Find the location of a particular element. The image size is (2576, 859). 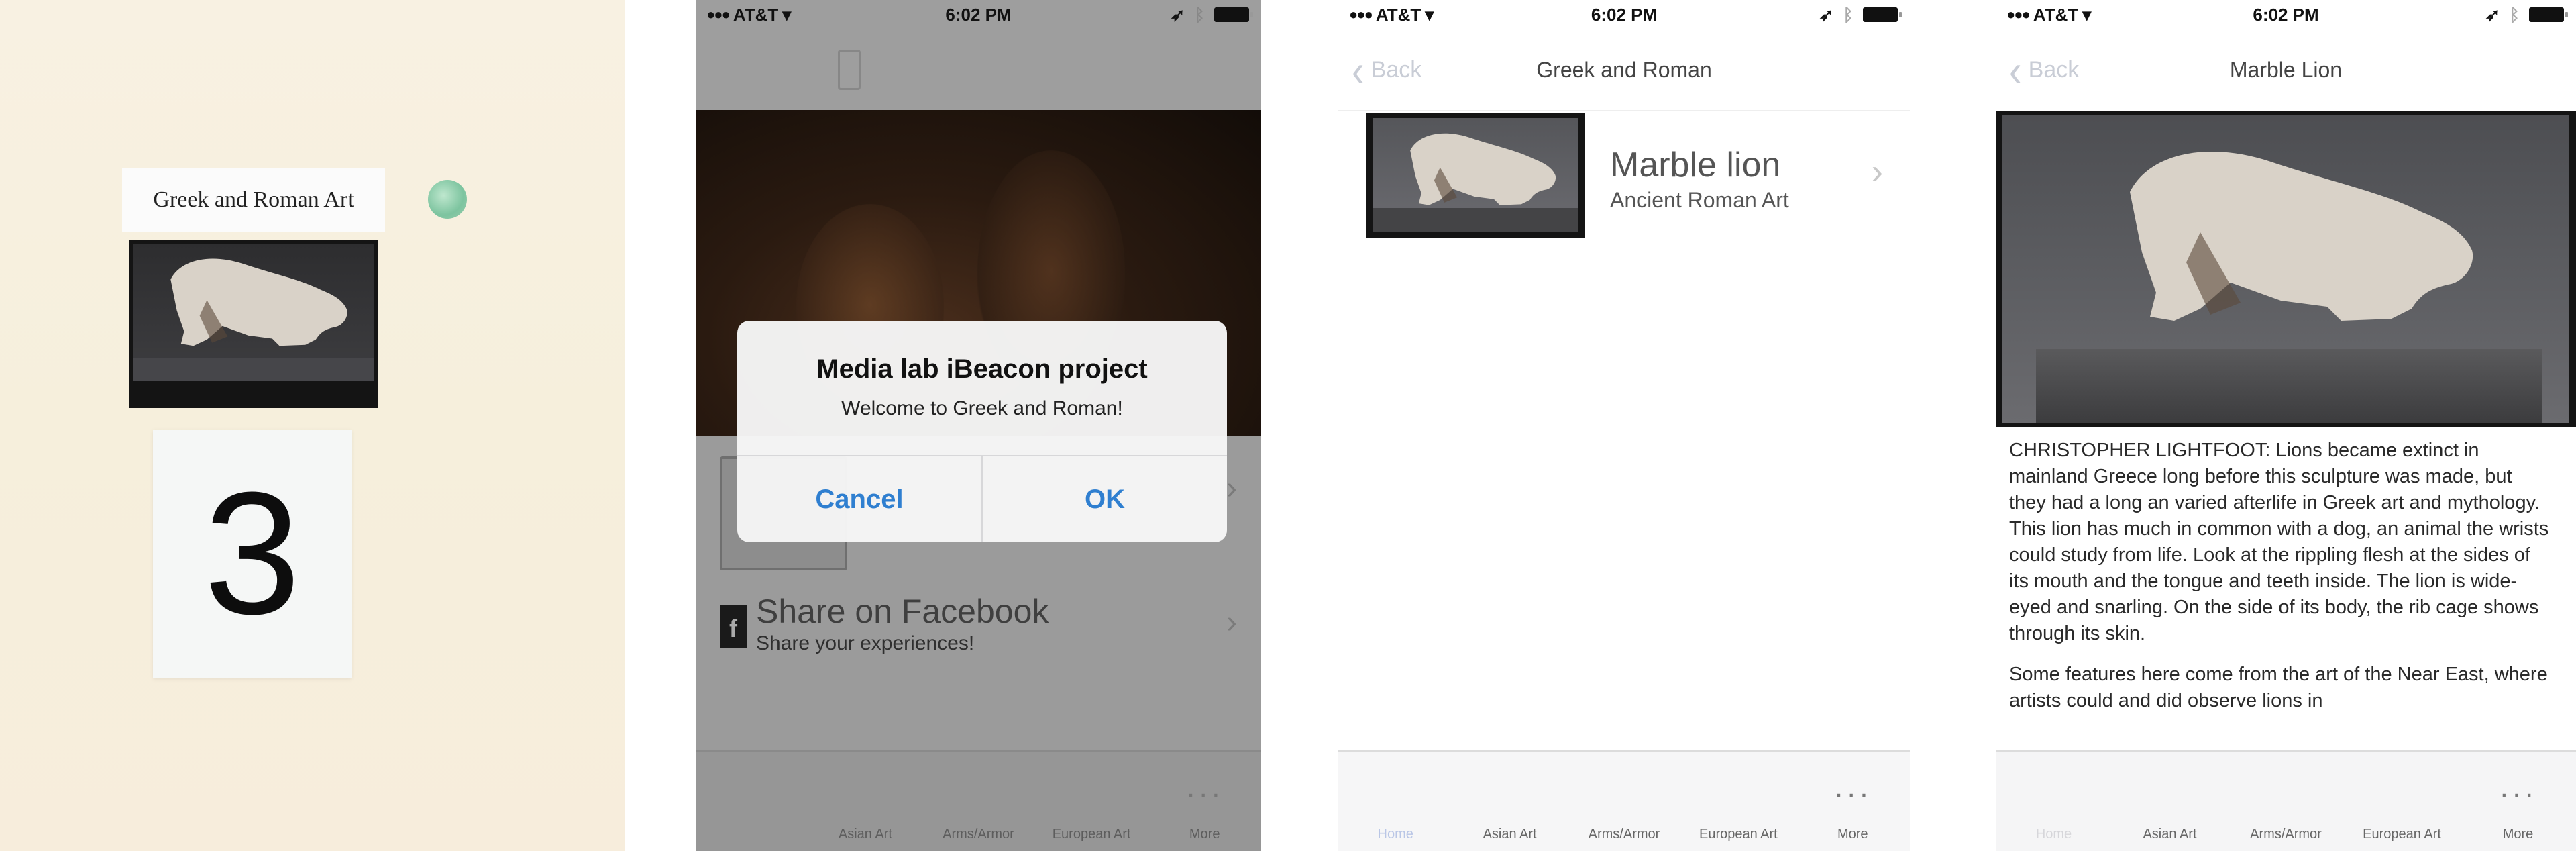

facebook-icon: f is located at coordinates (733, 626).